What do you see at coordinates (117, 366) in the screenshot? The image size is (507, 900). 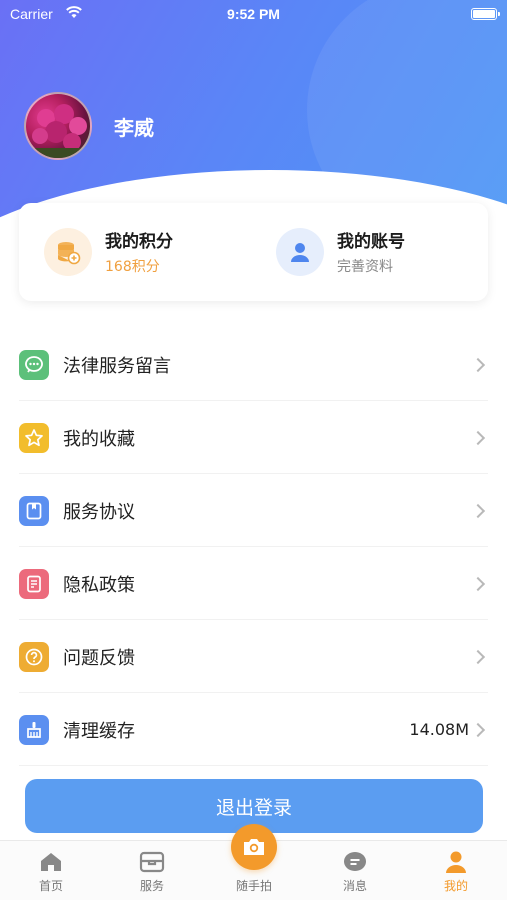 I see `menu-item-label: 法律服务留言` at bounding box center [117, 366].